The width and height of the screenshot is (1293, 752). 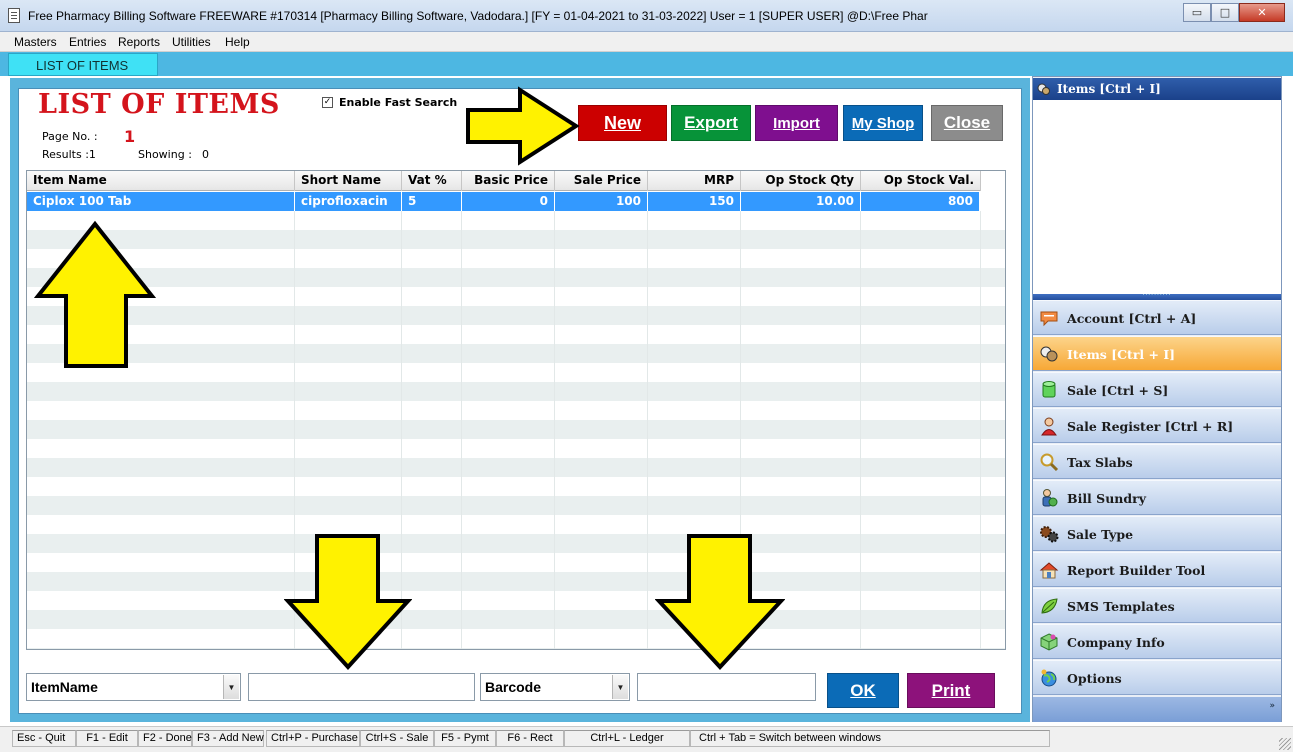 I want to click on window-controls: ▭ □ ✕, so click(x=1234, y=12).